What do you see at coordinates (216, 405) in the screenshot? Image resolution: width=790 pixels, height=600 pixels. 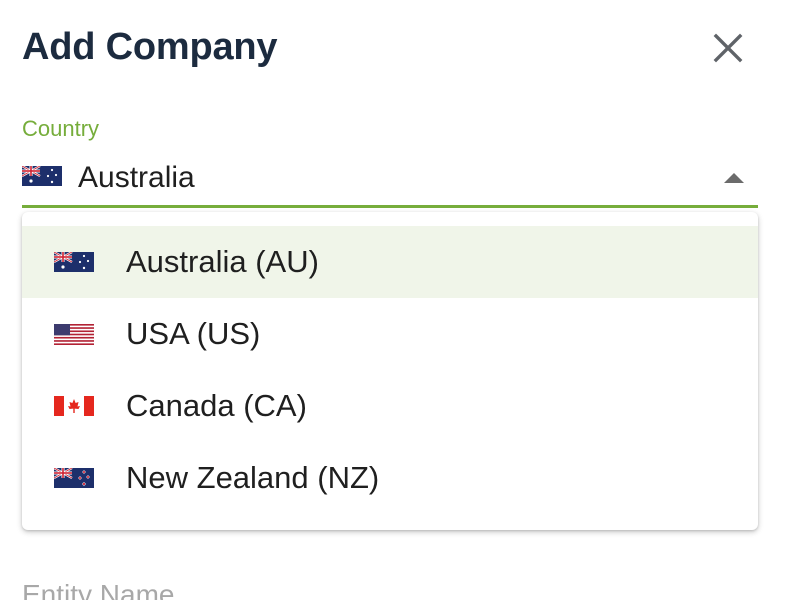 I see `country-option-label: Canada (CA)` at bounding box center [216, 405].